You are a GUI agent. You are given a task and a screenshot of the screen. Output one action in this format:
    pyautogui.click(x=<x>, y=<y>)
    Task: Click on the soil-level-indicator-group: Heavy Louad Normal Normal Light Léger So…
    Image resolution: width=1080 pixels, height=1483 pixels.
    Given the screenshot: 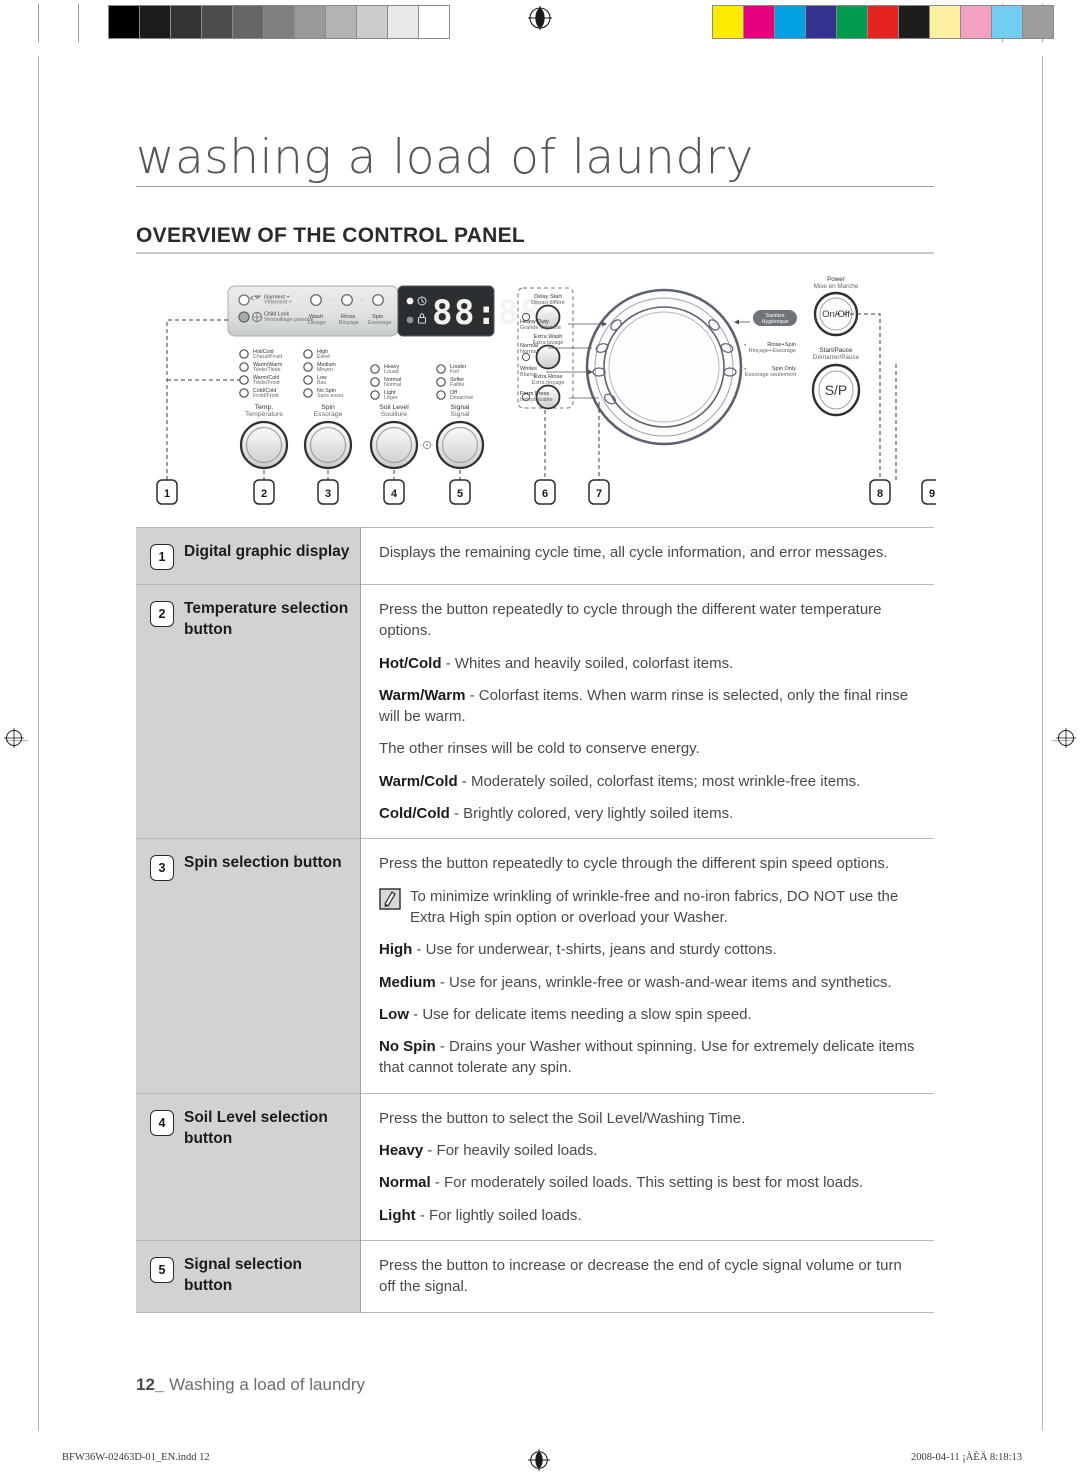 What is the action you would take?
    pyautogui.click(x=394, y=417)
    